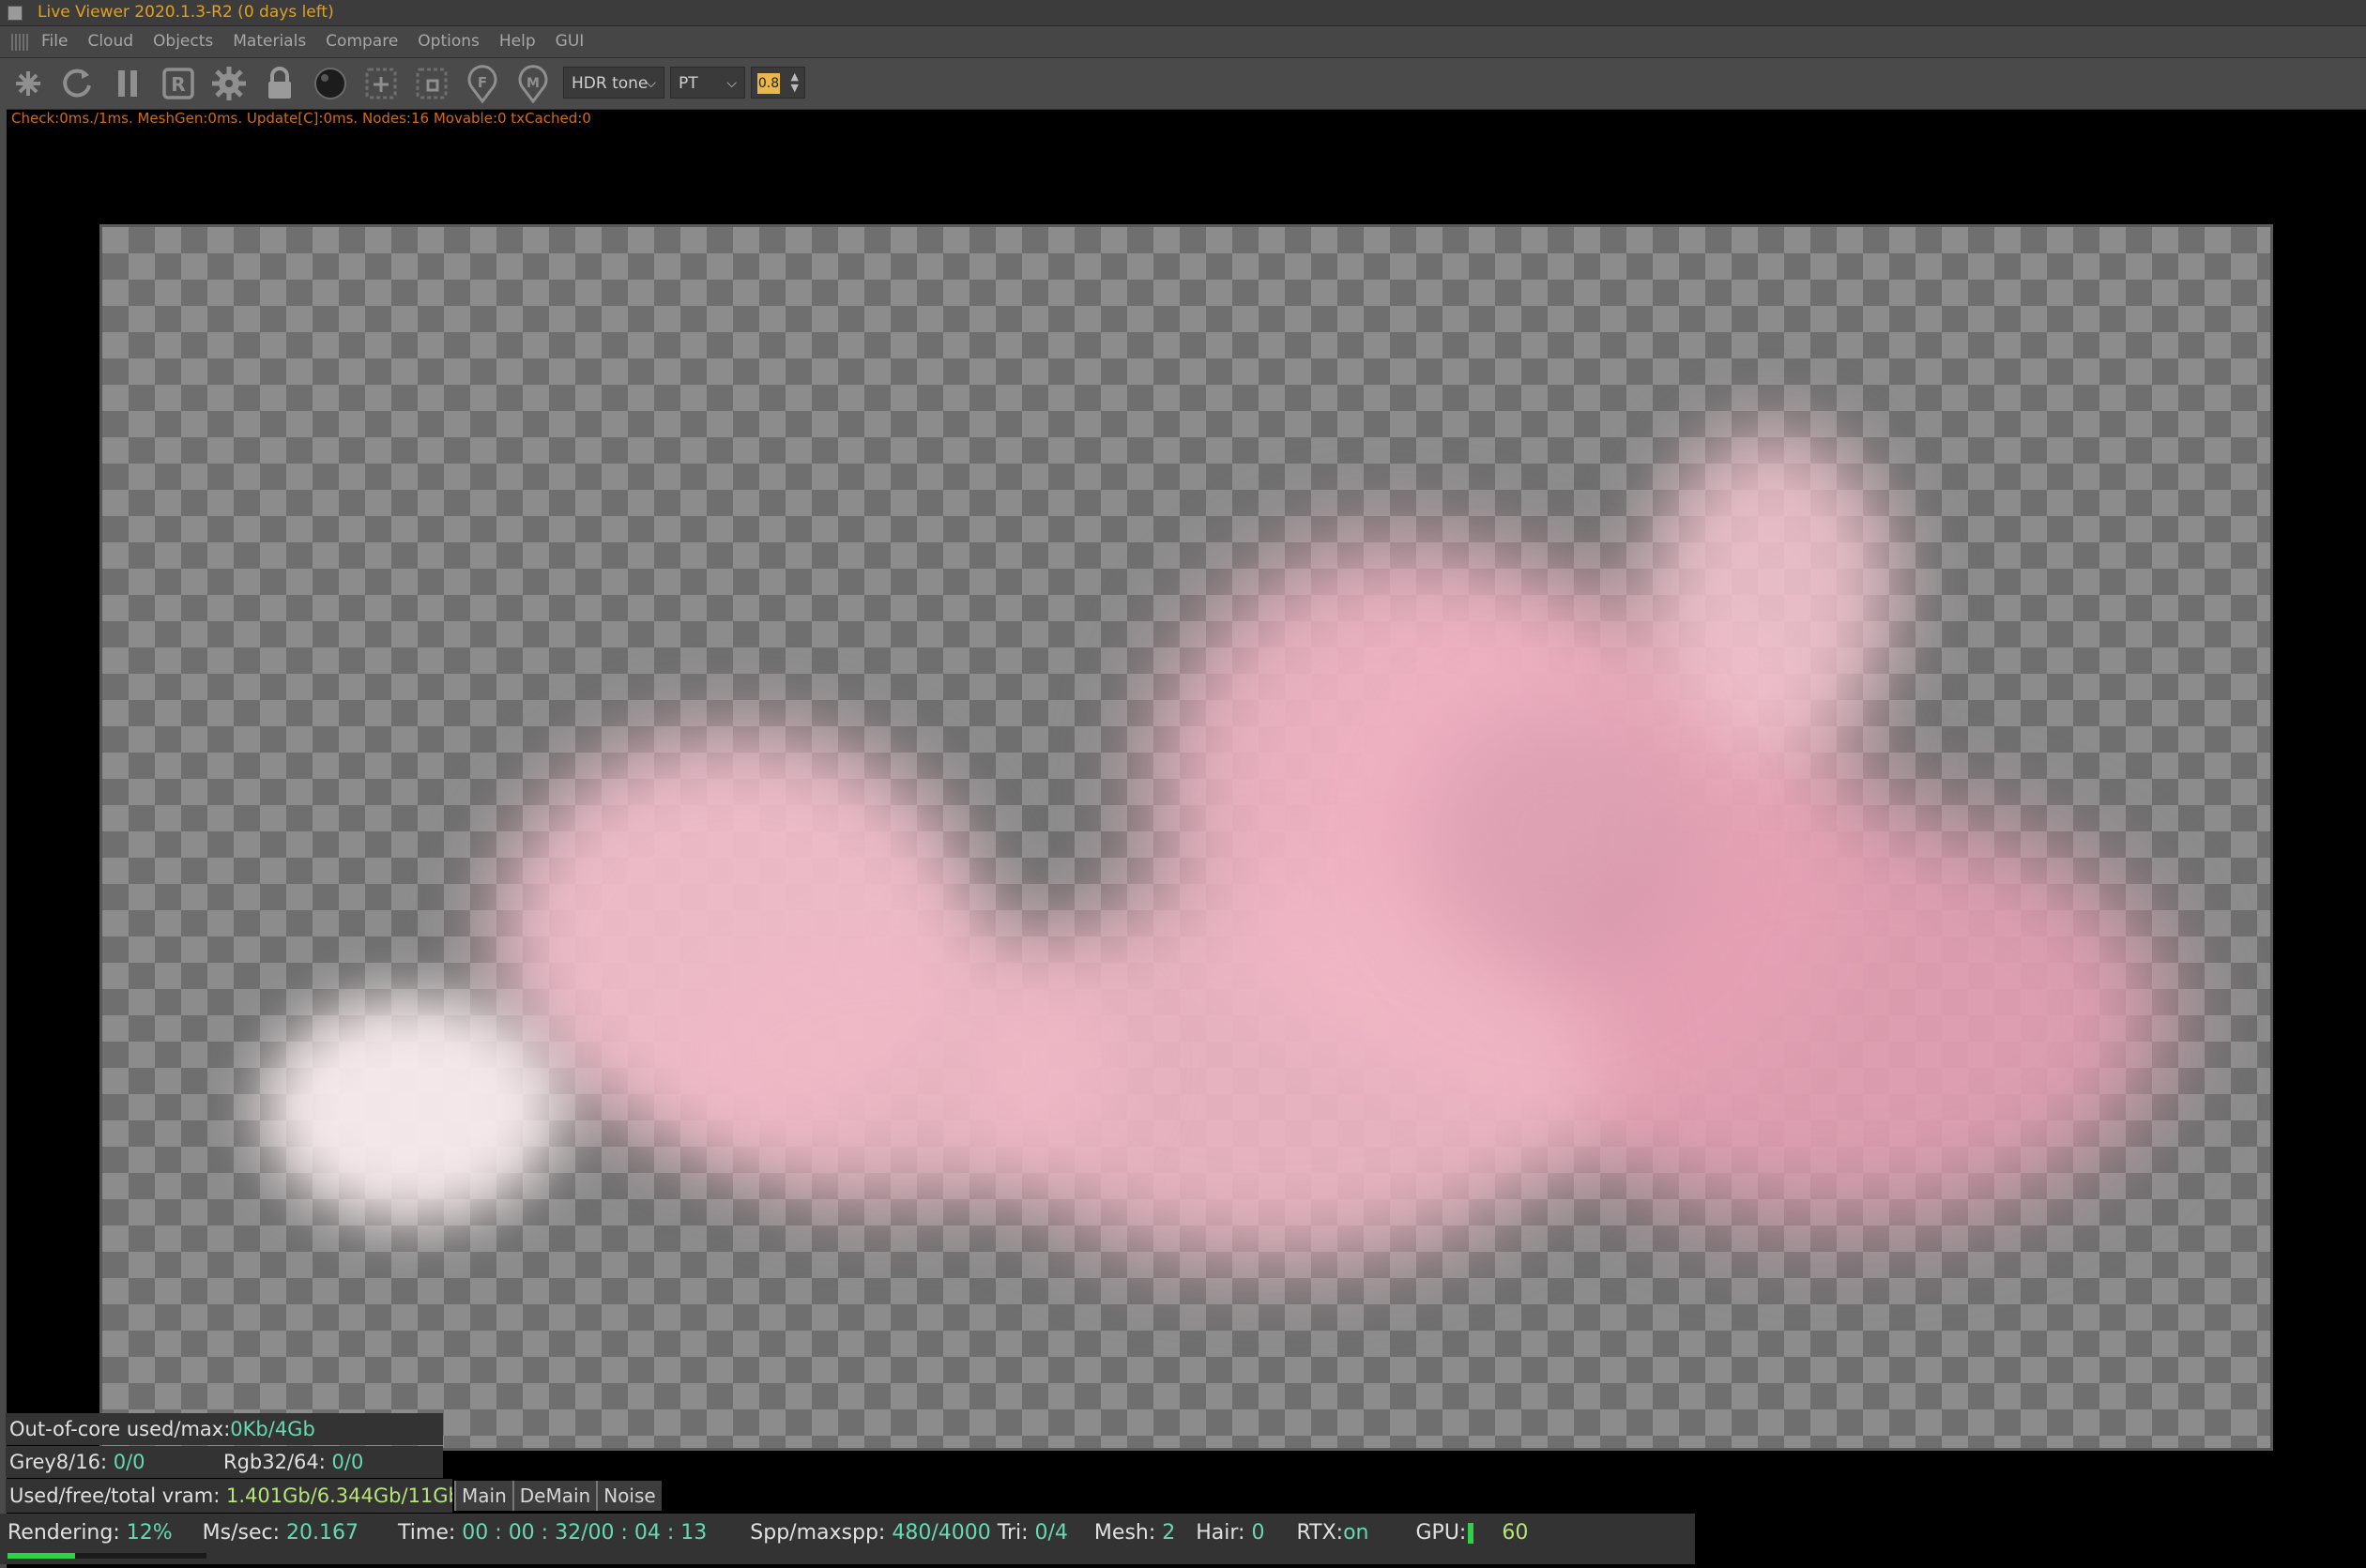 This screenshot has height=1568, width=2366. What do you see at coordinates (1124, 1533) in the screenshot?
I see `mesh-label: Mesh:` at bounding box center [1124, 1533].